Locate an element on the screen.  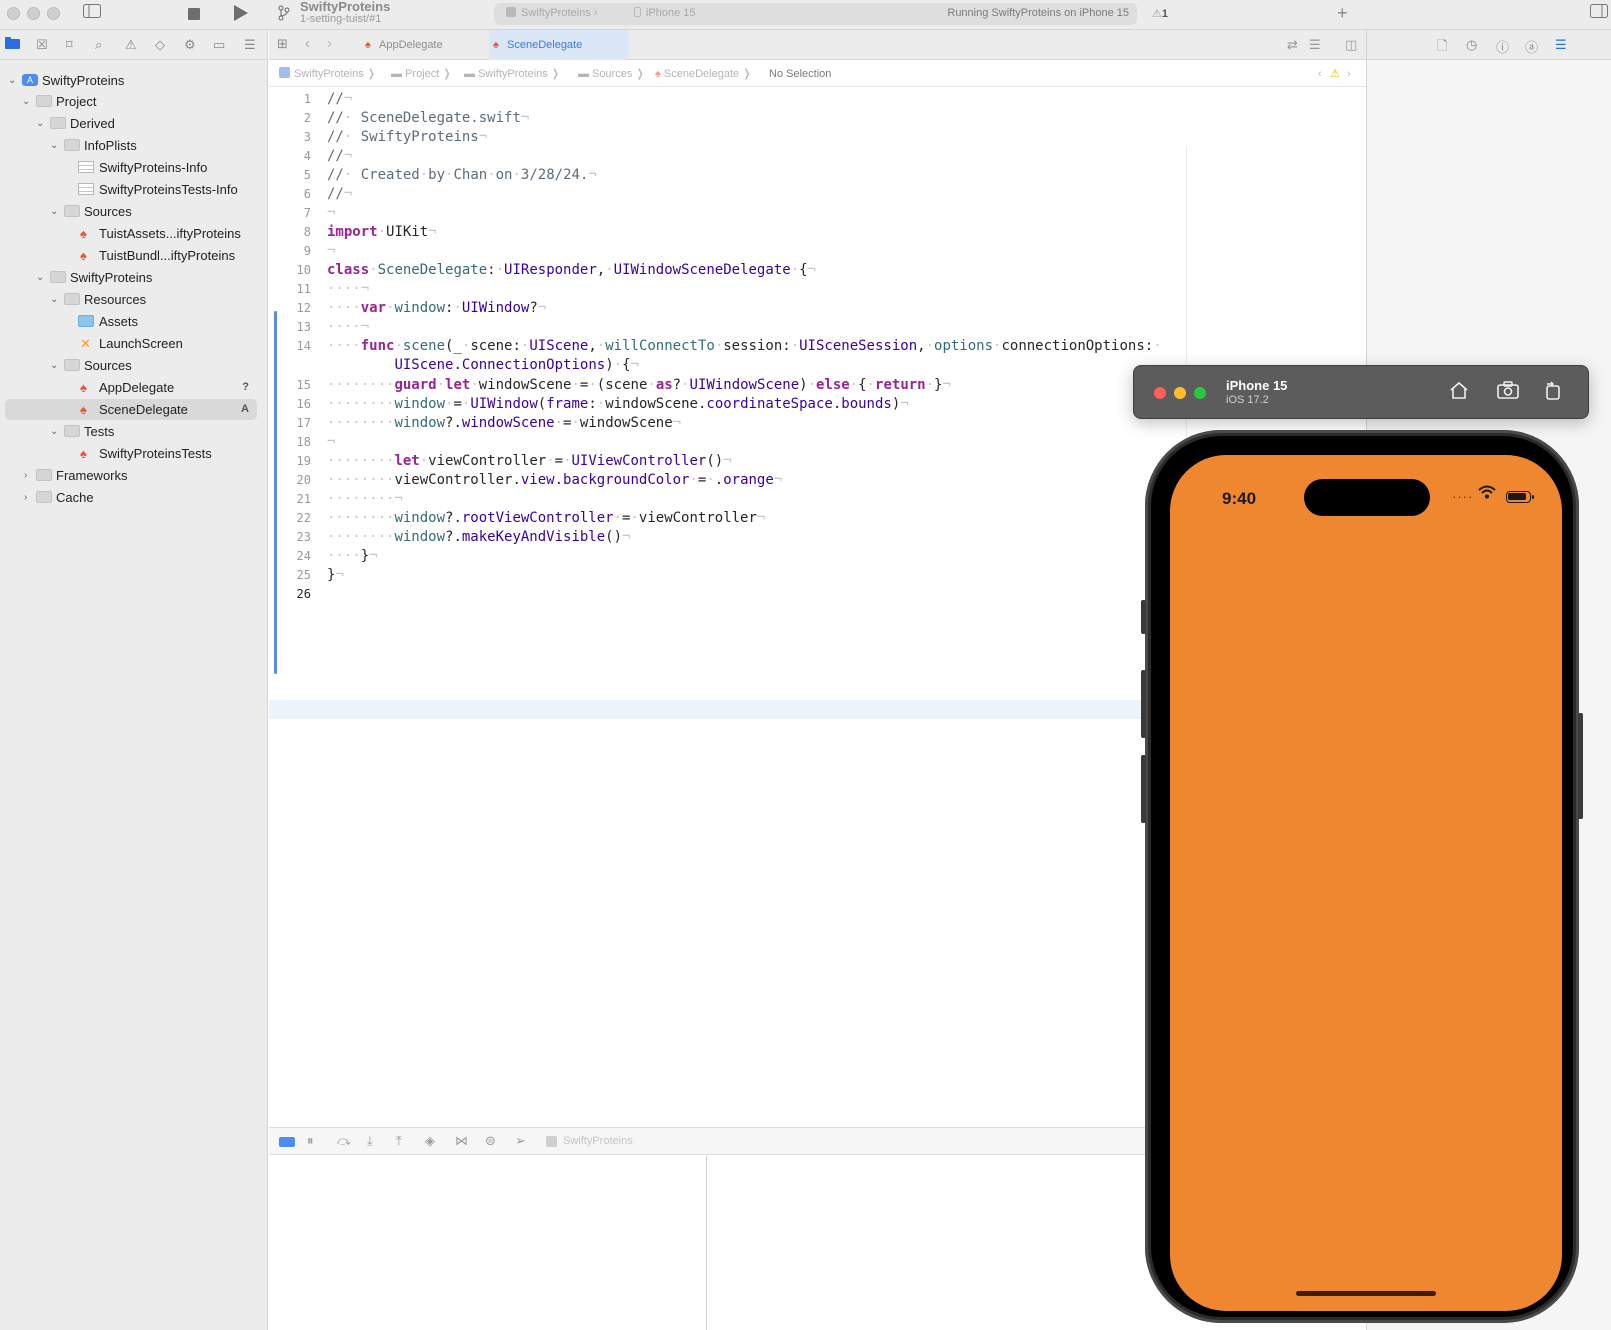
rotate-icon is located at coordinates (1553, 393).